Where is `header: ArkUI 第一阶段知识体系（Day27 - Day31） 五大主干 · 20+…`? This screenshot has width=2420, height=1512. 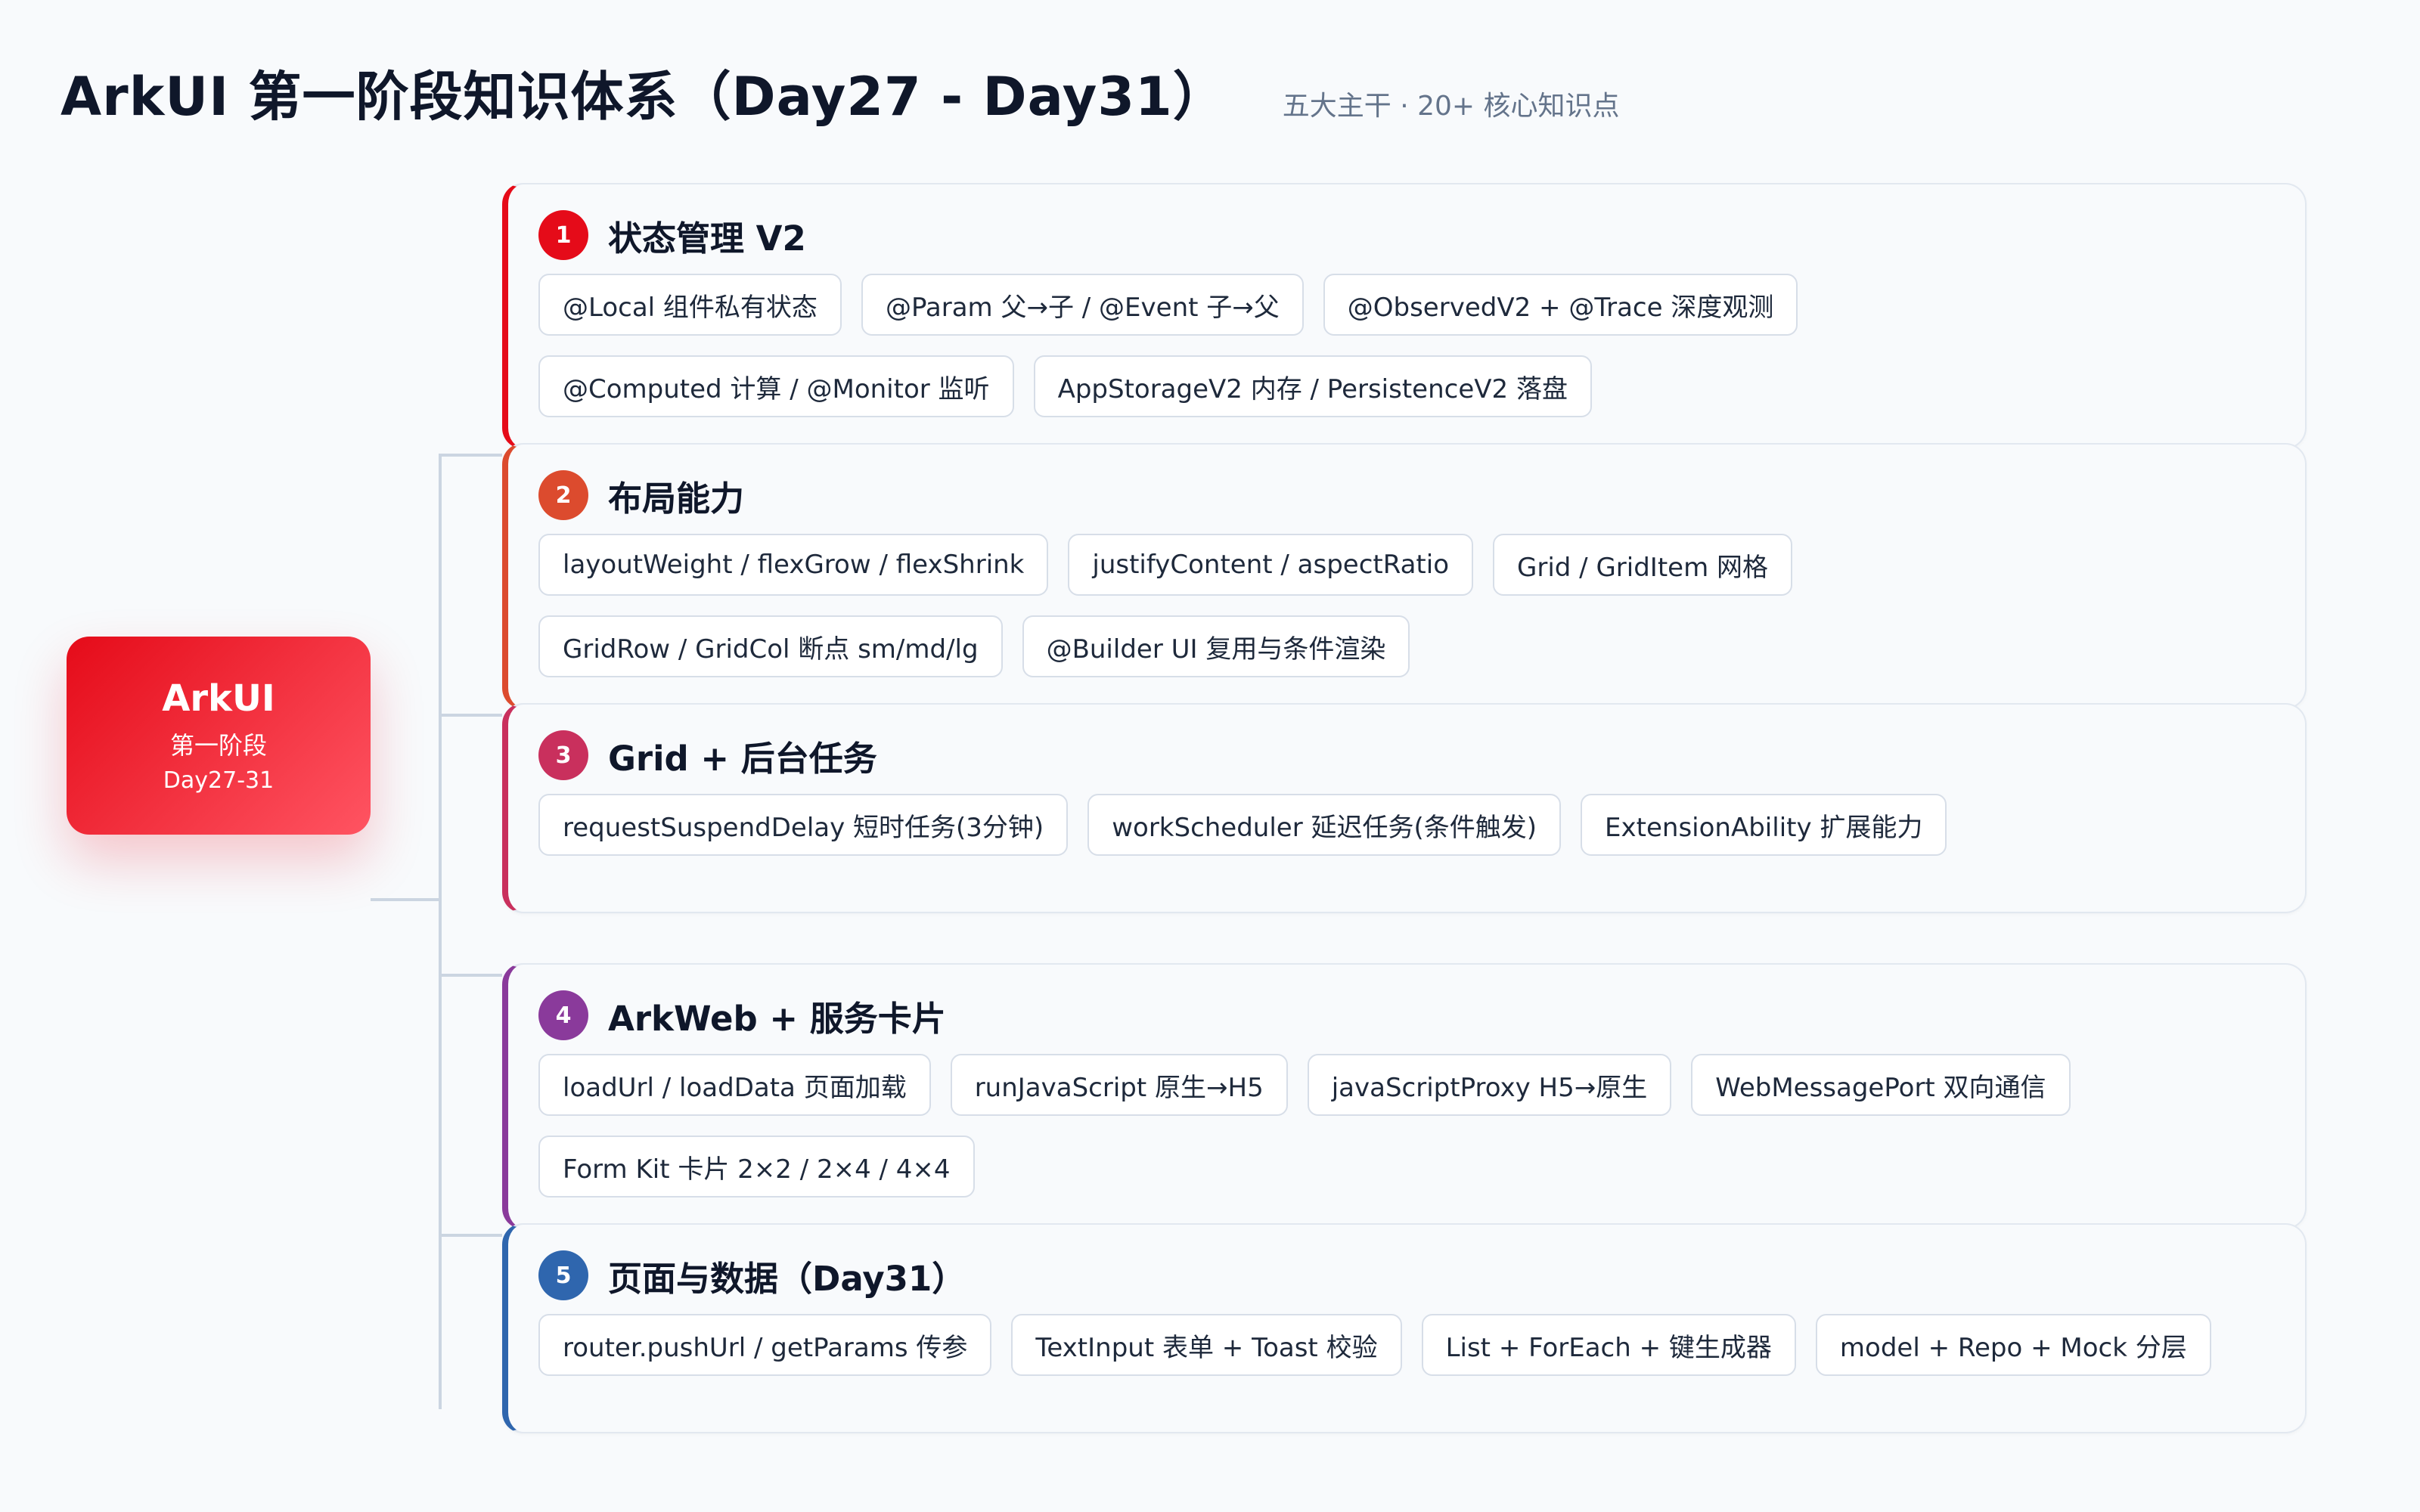
header: ArkUI 第一阶段知识体系（Day27 - Day31） 五大主干 · 20+… is located at coordinates (840, 92).